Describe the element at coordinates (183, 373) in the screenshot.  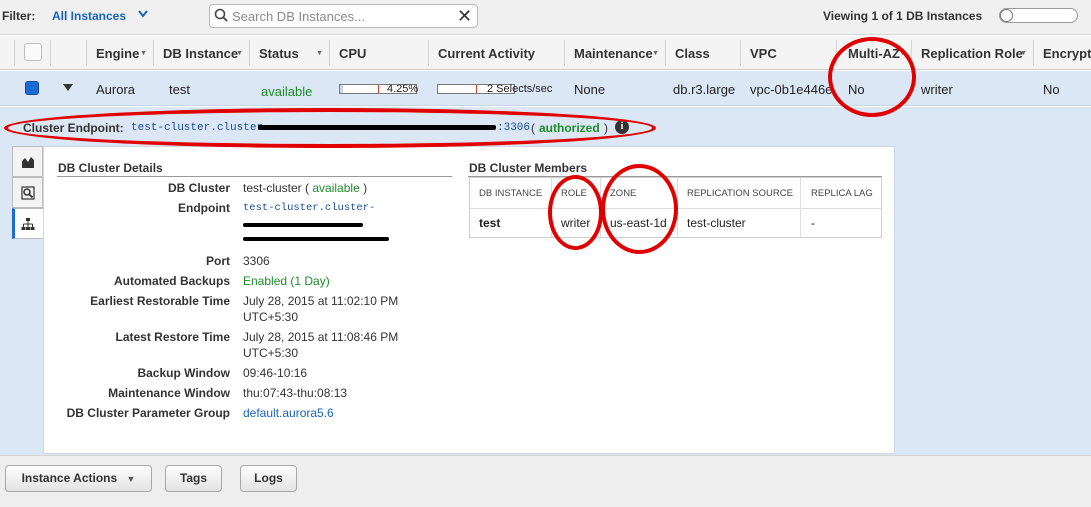
I see `backup-window-label: Backup Window` at that location.